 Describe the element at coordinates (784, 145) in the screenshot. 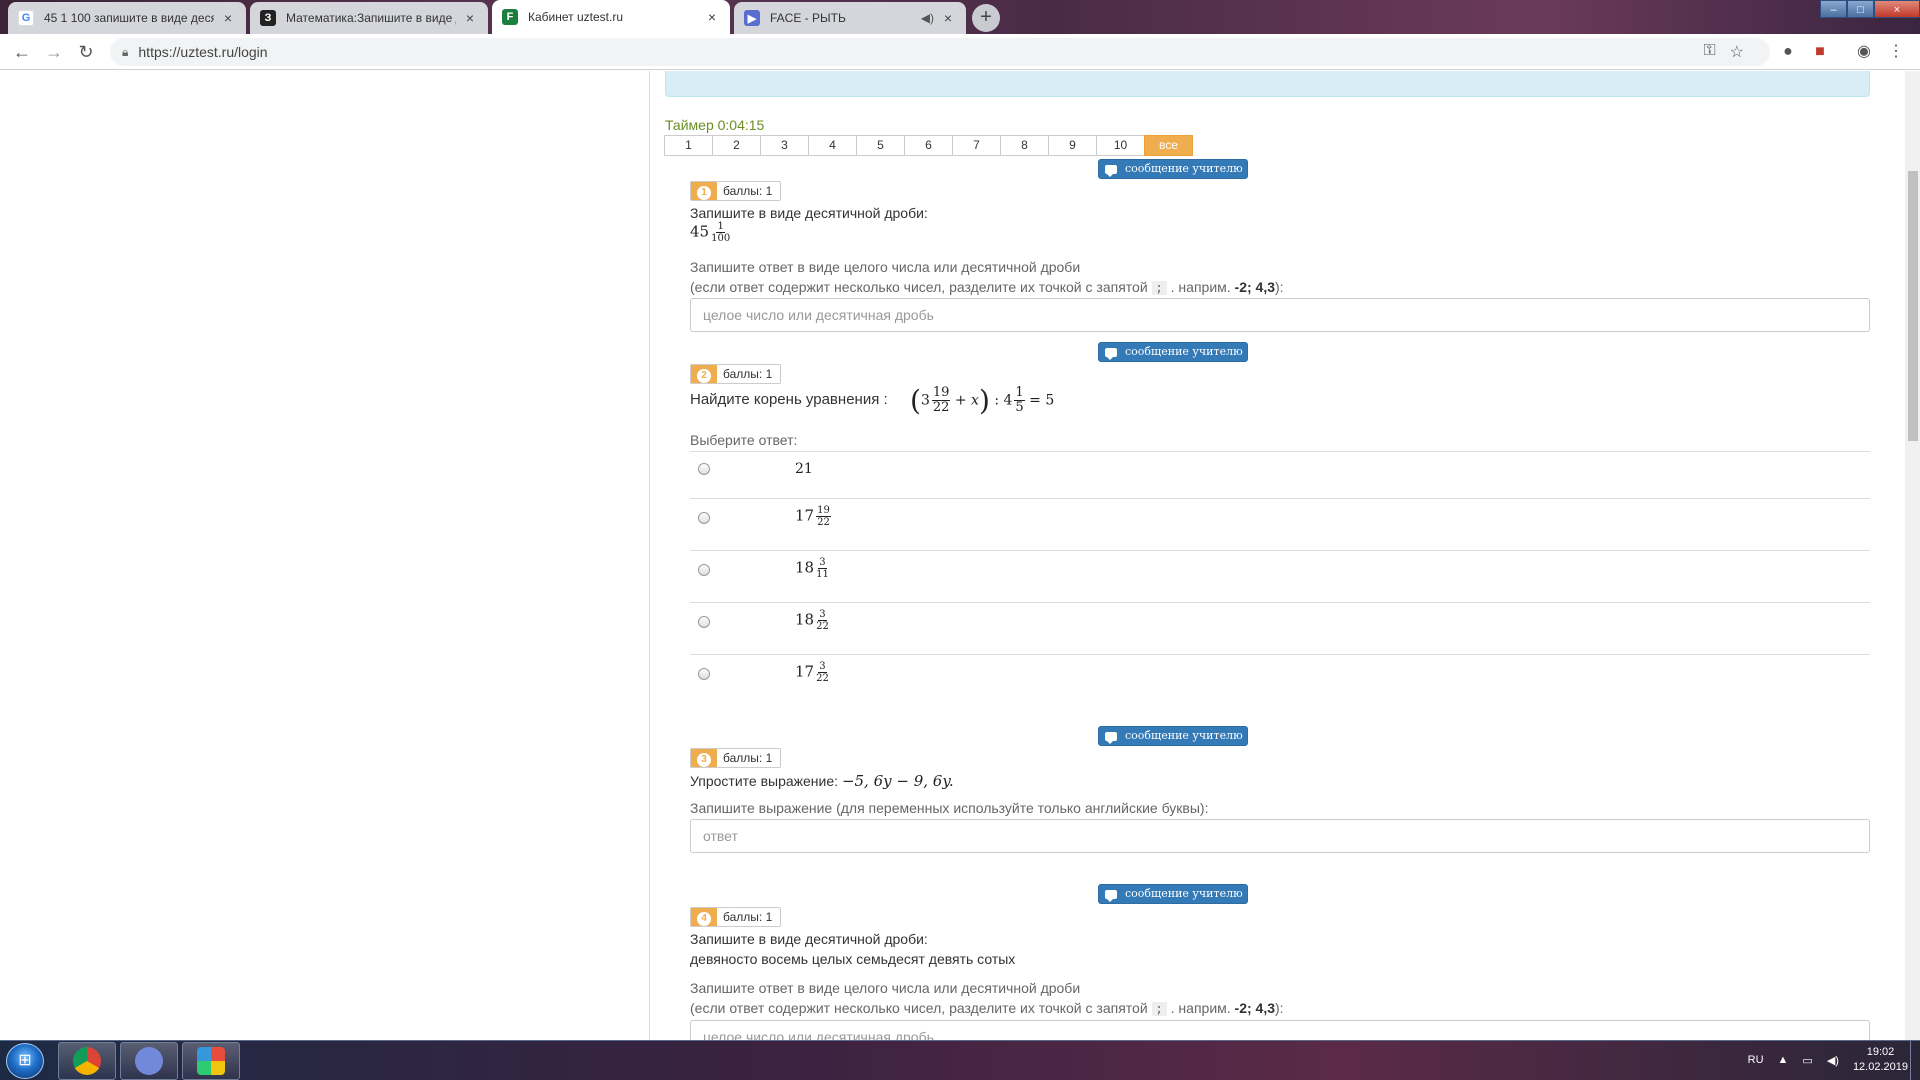

I see `nav-item-3: 3` at that location.